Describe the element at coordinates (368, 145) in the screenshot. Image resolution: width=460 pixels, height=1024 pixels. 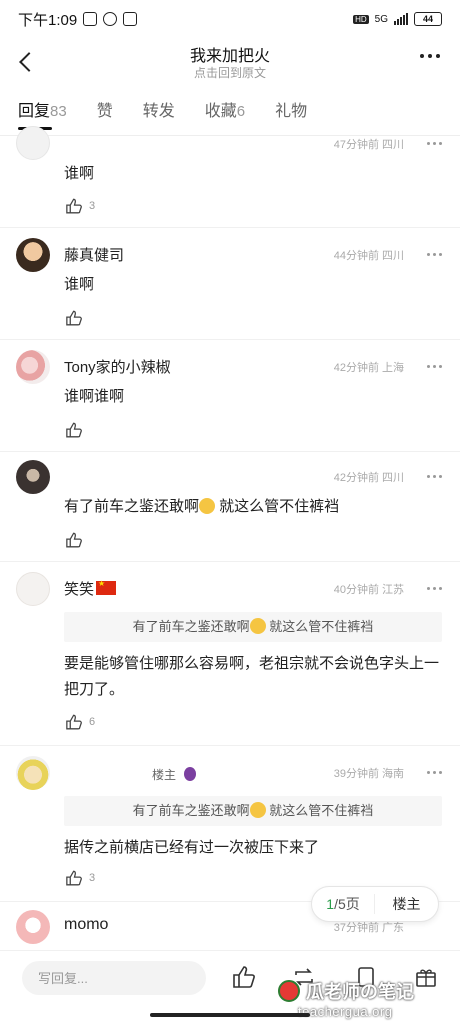
I see `comment-meta: 47分钟前 四川` at that location.